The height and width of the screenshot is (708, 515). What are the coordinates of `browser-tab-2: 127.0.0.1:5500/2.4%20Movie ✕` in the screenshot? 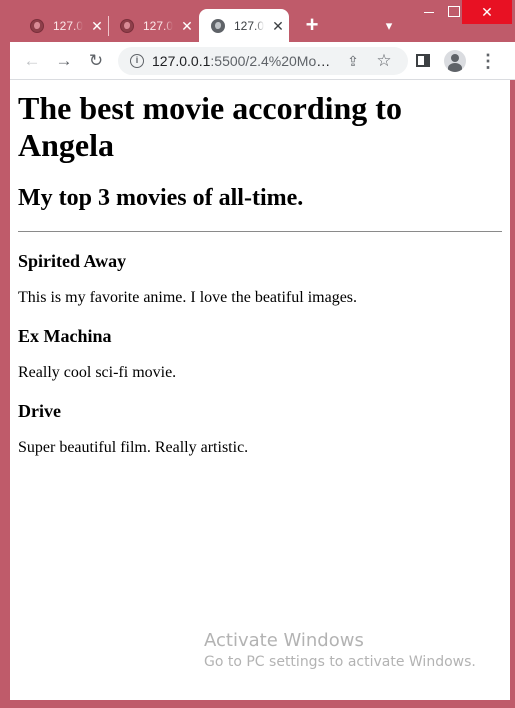 It's located at (153, 25).